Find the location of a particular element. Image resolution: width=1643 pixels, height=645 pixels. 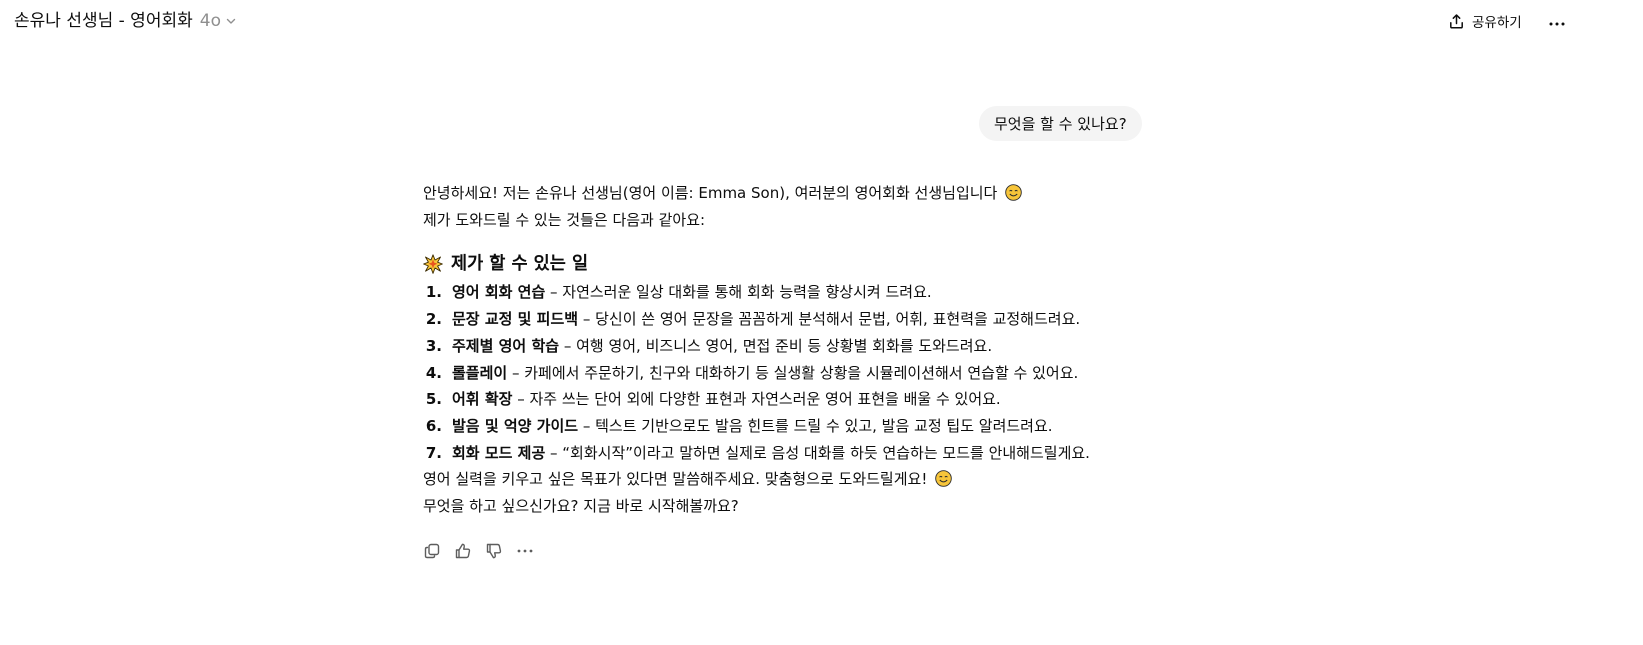

message-actions is located at coordinates (484, 551).